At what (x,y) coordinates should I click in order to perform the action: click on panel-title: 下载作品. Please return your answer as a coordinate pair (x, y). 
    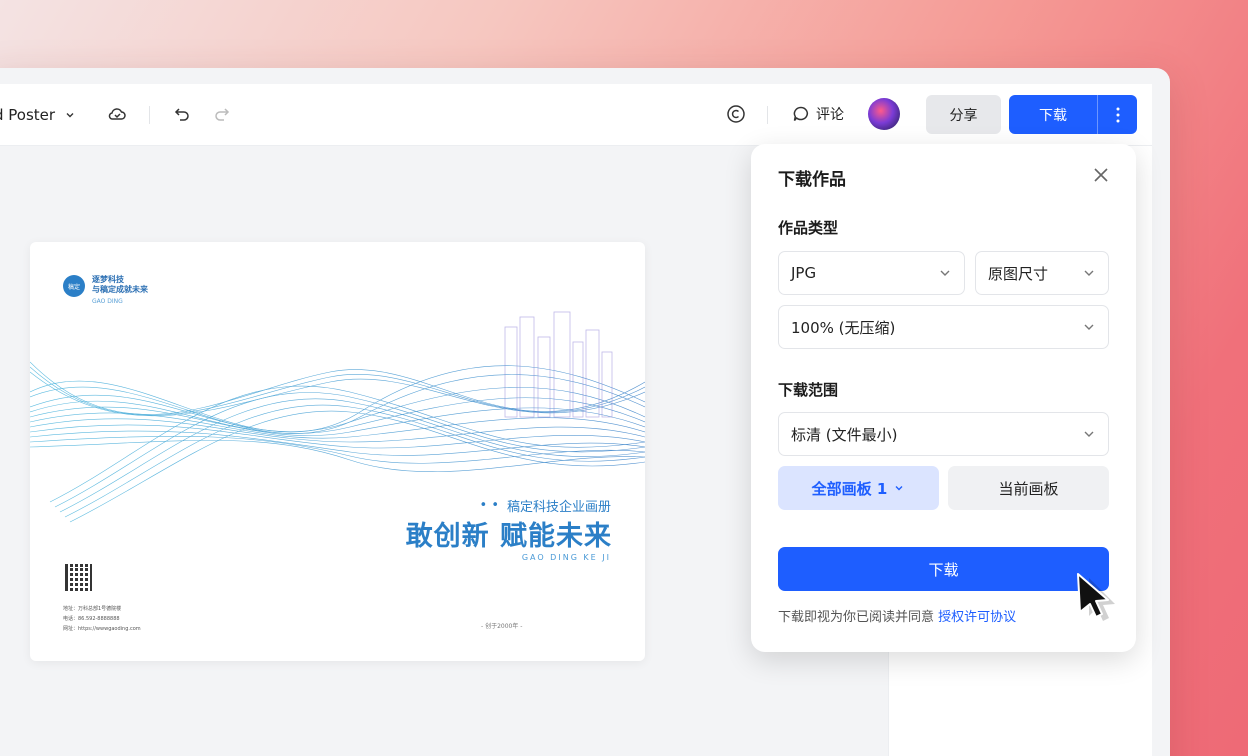
    Looking at the image, I should click on (812, 180).